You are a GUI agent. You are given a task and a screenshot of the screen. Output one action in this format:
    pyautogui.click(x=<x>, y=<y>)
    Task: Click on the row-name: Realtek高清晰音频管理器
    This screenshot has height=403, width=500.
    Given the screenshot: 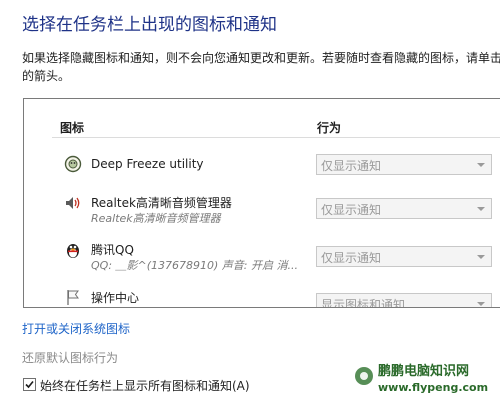 What is the action you would take?
    pyautogui.click(x=161, y=203)
    